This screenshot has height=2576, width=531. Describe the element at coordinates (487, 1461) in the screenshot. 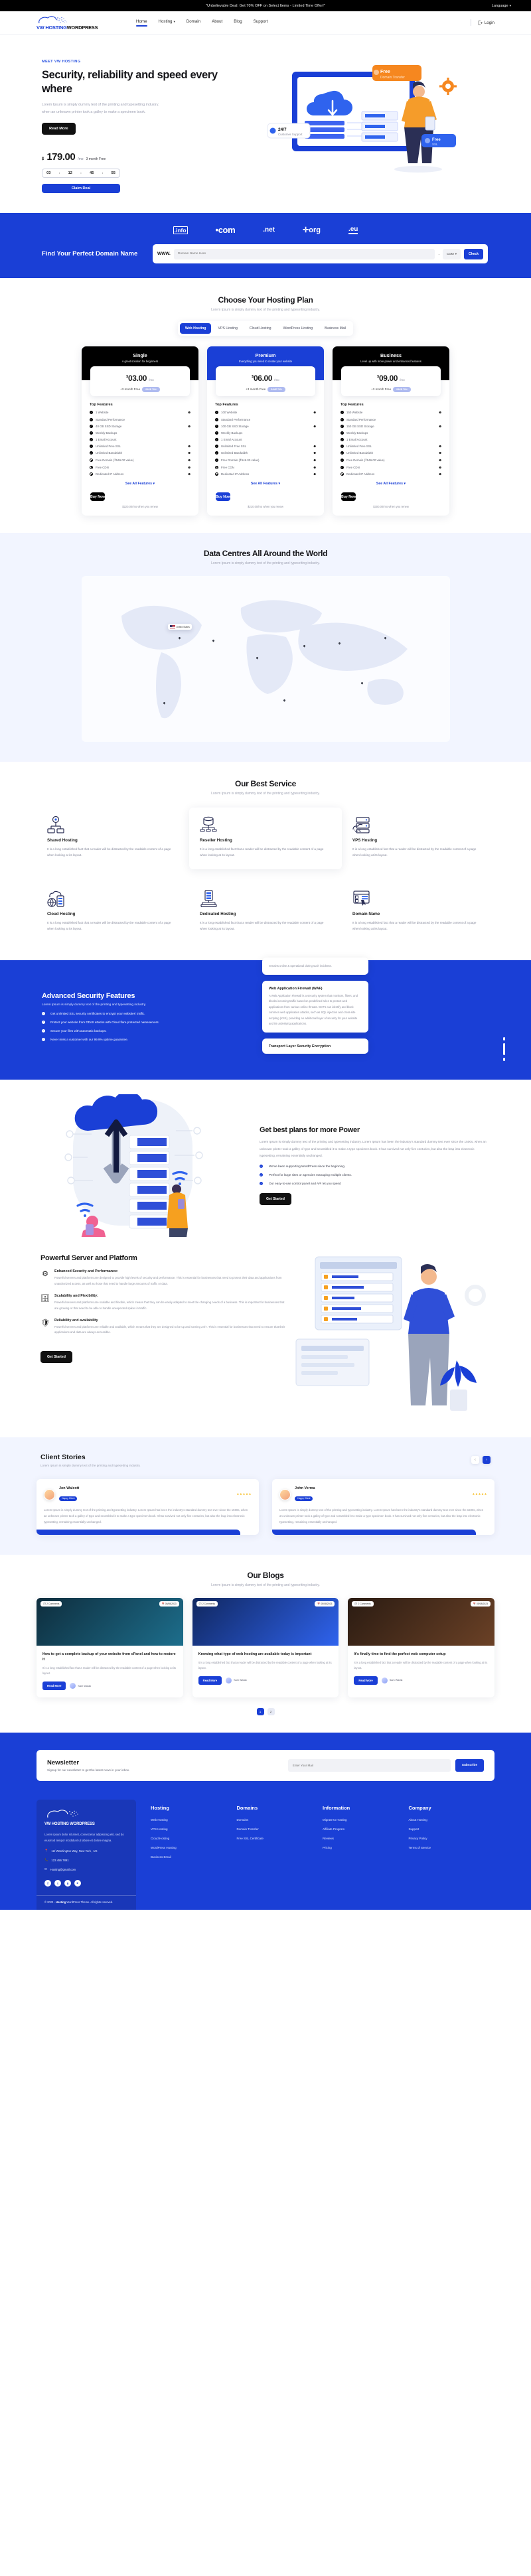

I see `next-arrow-button: ›` at that location.